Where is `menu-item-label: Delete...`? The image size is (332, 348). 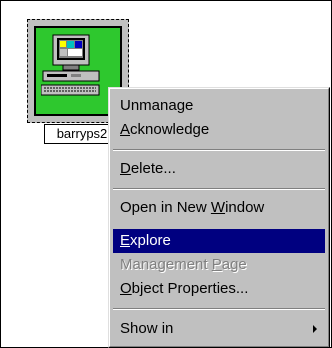
menu-item-label: Delete... is located at coordinates (148, 168).